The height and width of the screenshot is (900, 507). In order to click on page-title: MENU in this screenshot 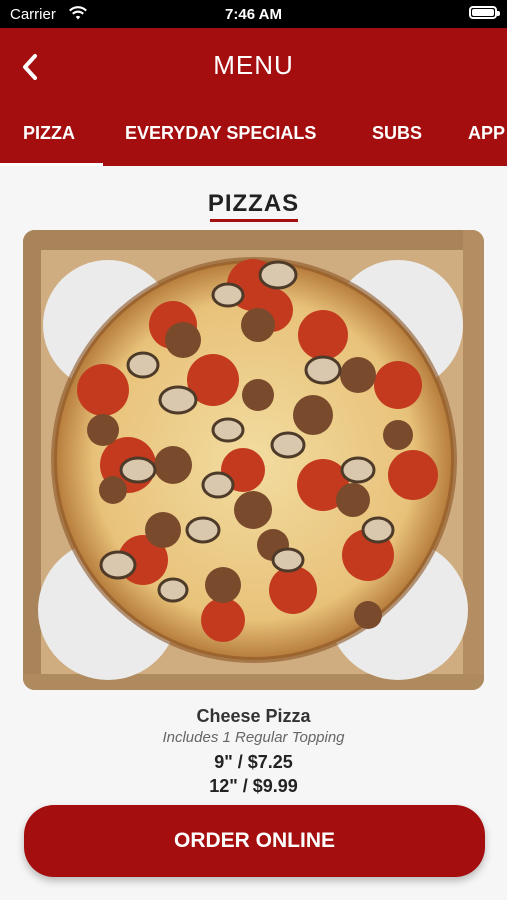, I will do `click(253, 65)`.